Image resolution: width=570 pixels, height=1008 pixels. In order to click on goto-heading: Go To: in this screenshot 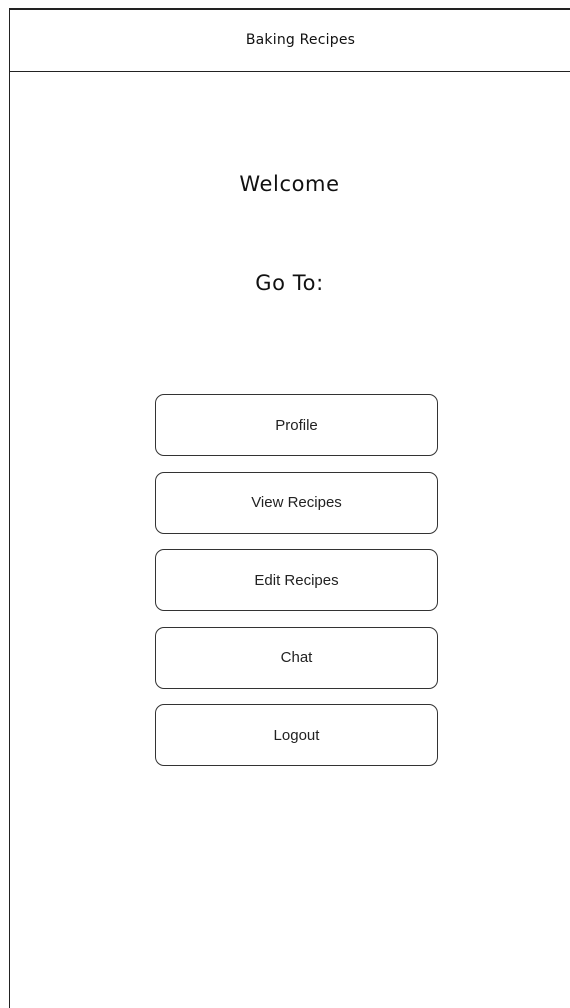, I will do `click(289, 283)`.